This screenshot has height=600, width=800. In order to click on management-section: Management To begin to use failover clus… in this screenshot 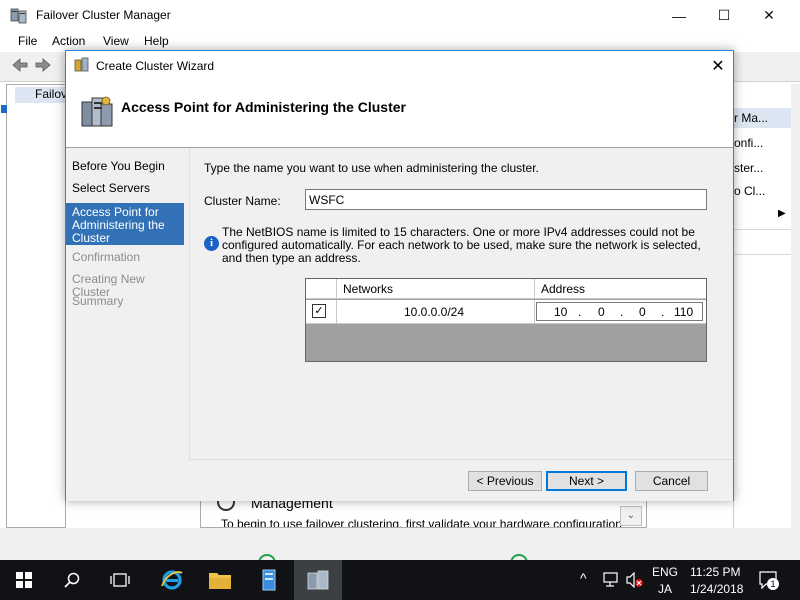, I will do `click(423, 514)`.